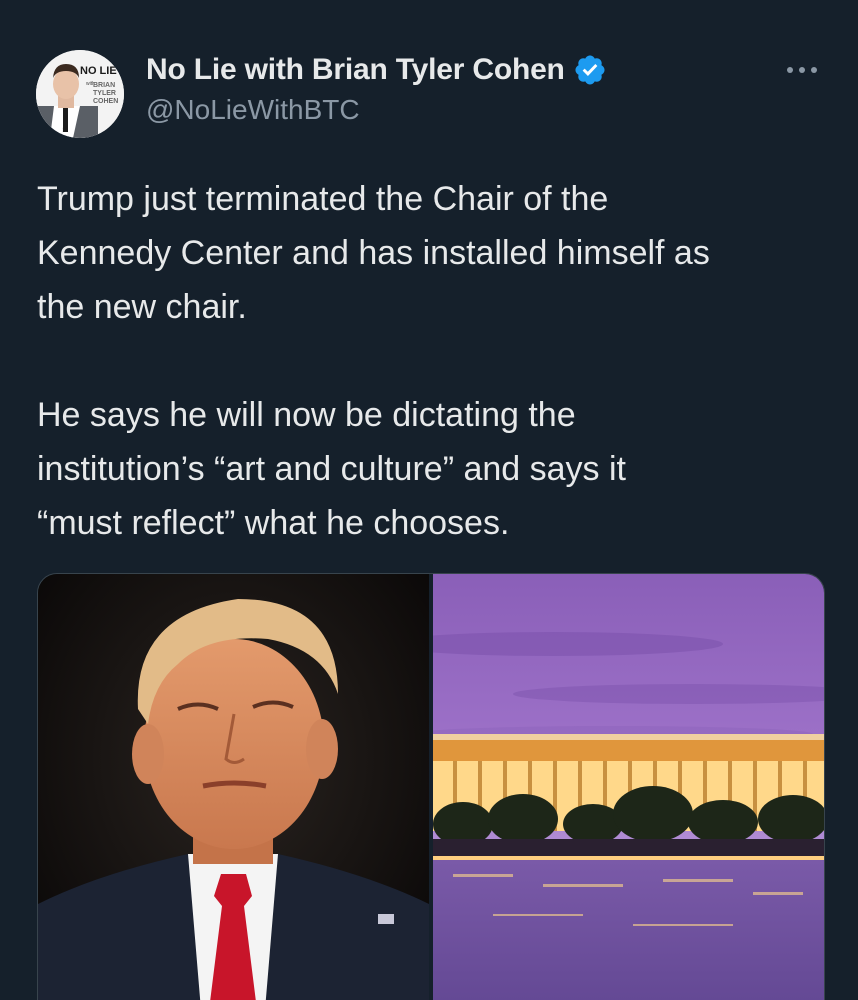 This screenshot has width=858, height=1000. I want to click on author-handle: @NoLieWithBTC, so click(376, 110).